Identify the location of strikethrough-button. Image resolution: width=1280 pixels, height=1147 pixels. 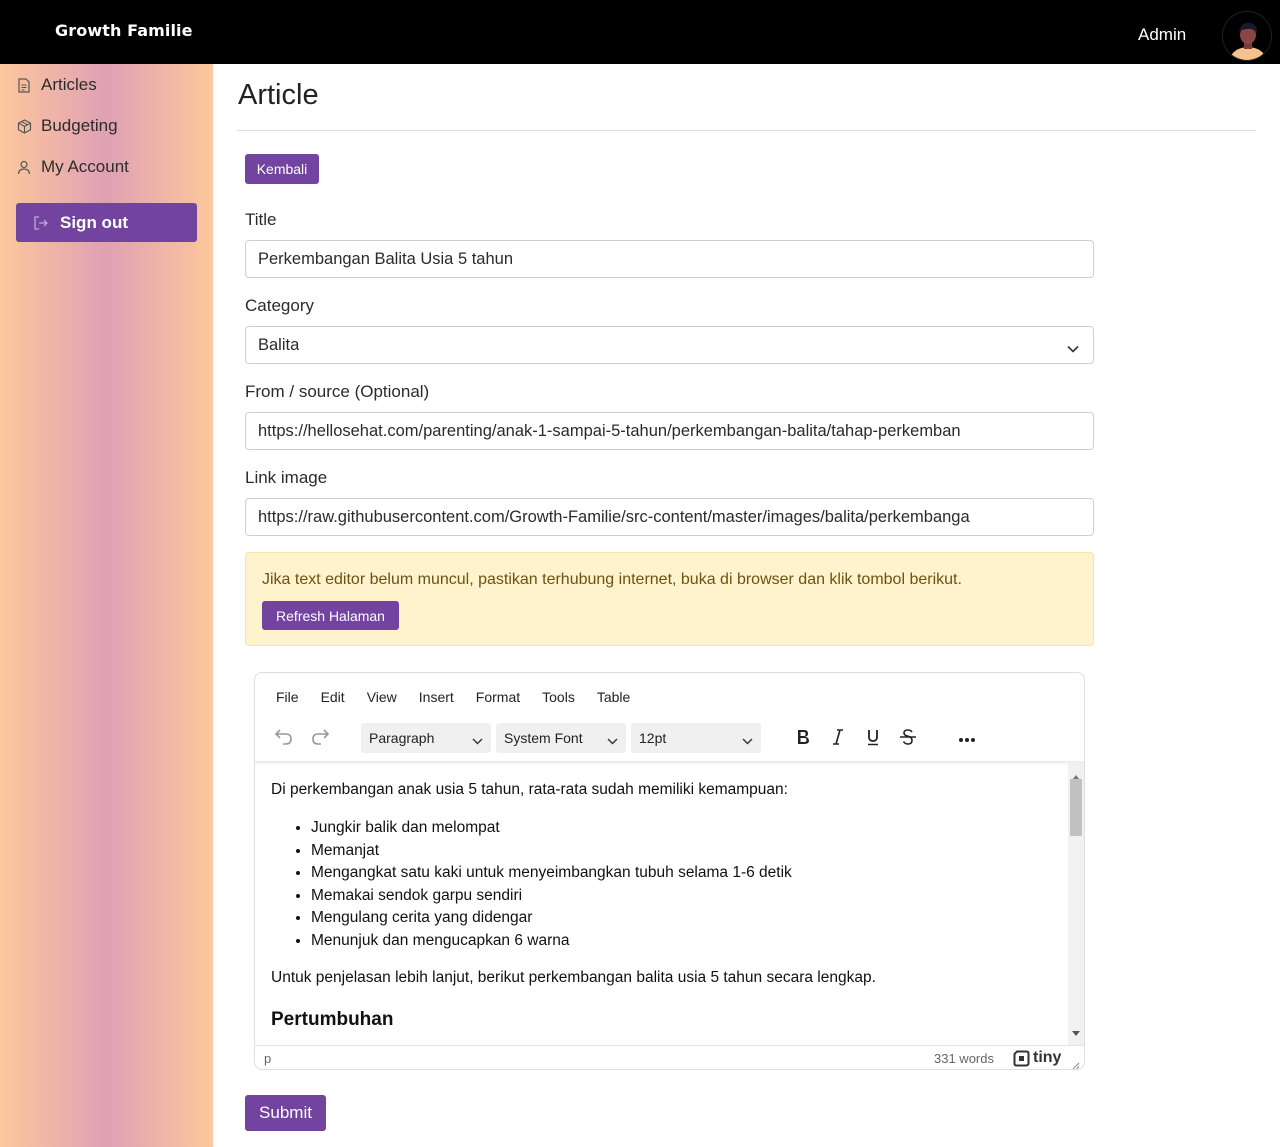
(908, 739).